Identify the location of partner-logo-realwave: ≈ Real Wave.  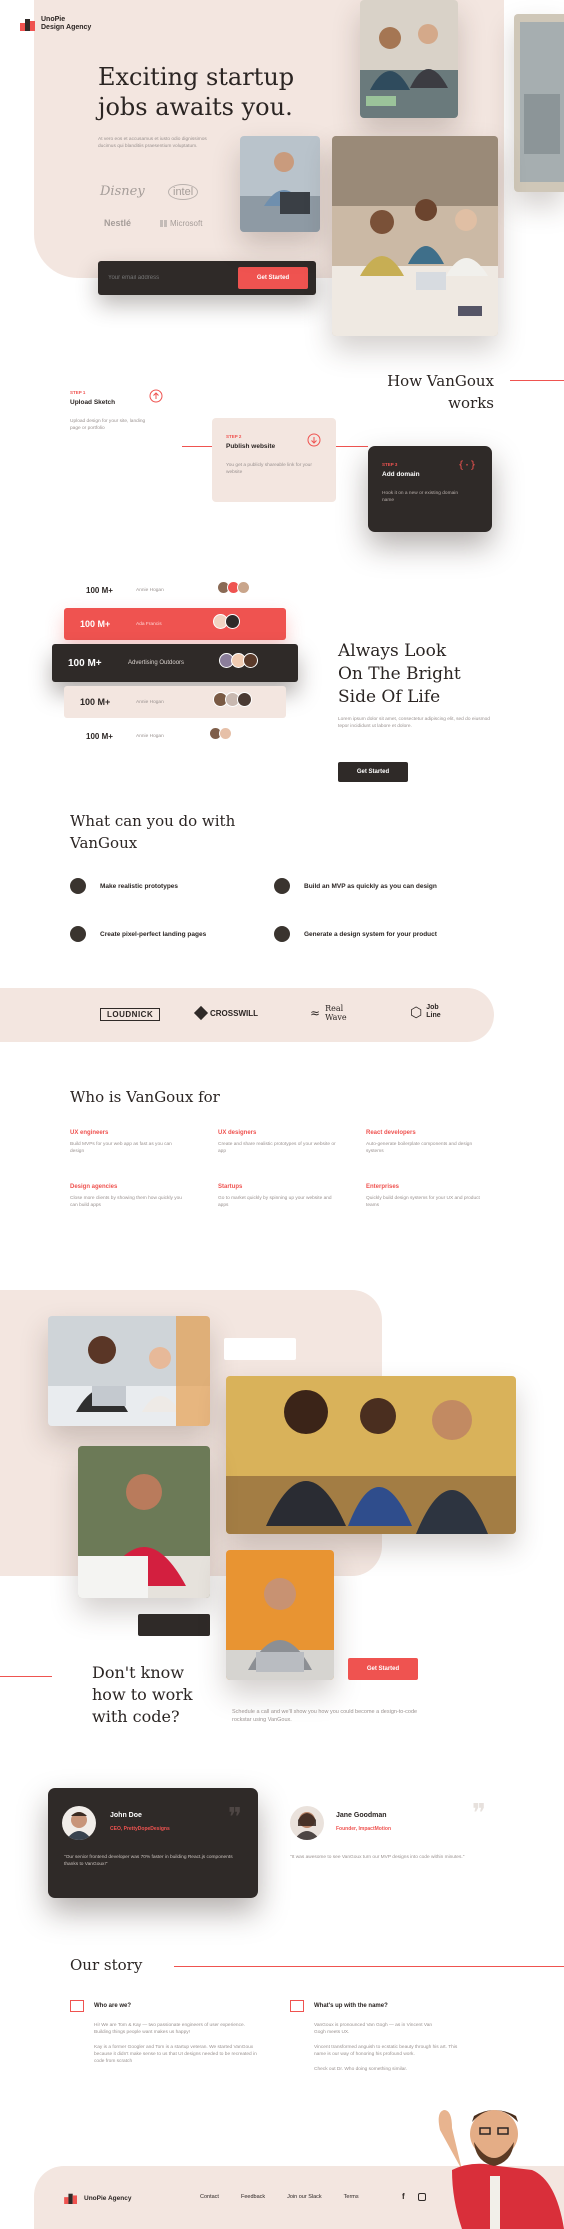
(331, 1013).